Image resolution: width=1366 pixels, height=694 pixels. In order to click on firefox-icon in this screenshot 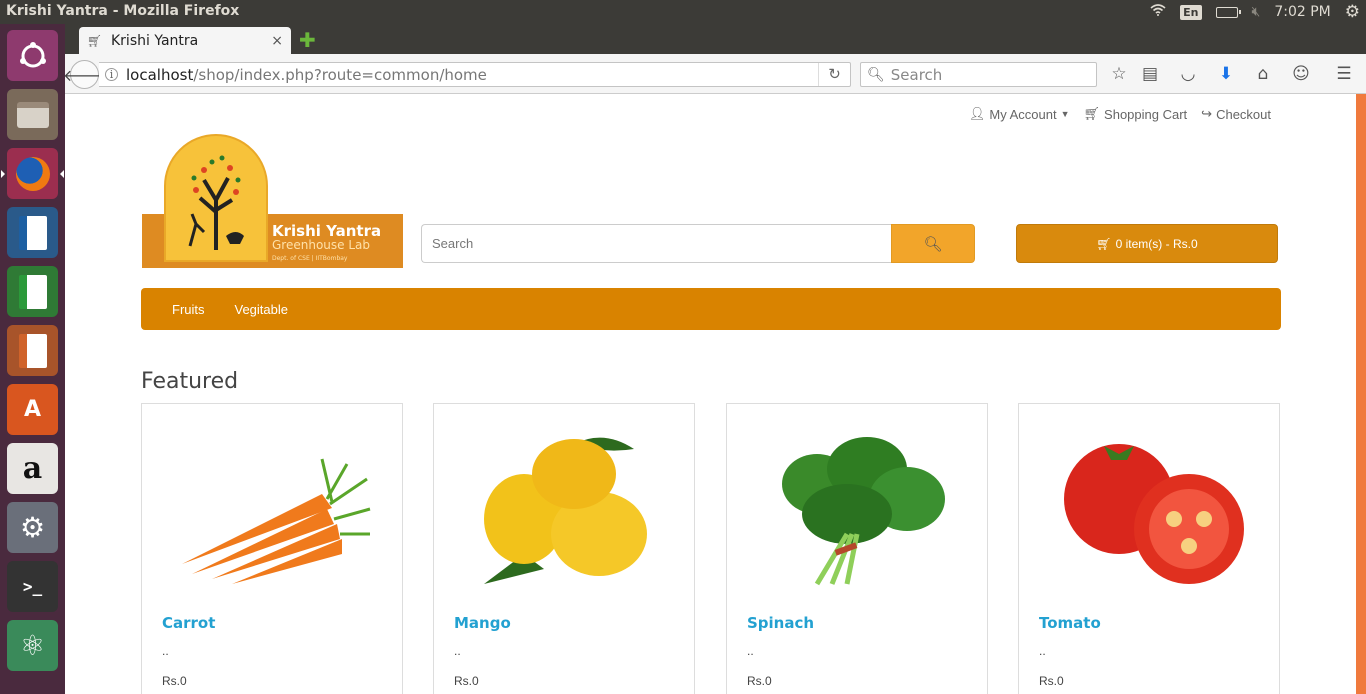, I will do `click(32, 173)`.